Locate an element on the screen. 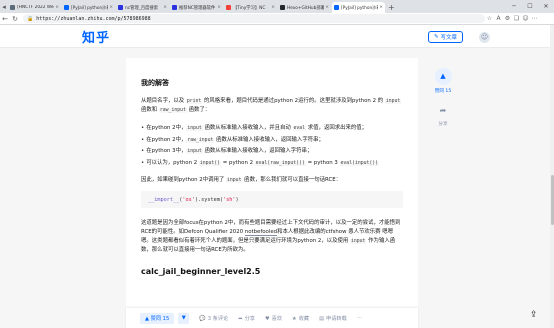 The height and width of the screenshot is (328, 554). tab-title: 【Tiny学习】NC is located at coordinates (249, 8).